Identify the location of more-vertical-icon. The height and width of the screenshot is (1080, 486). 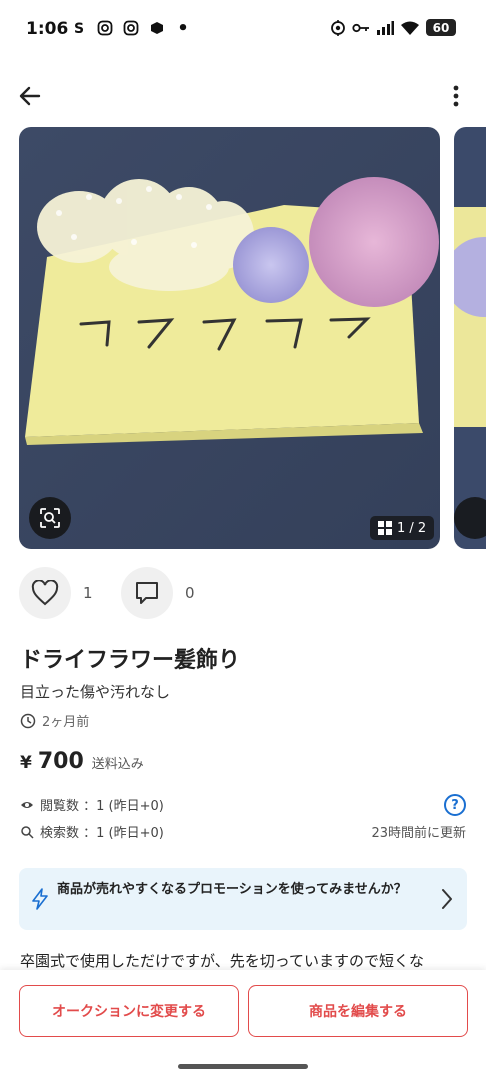
(456, 96).